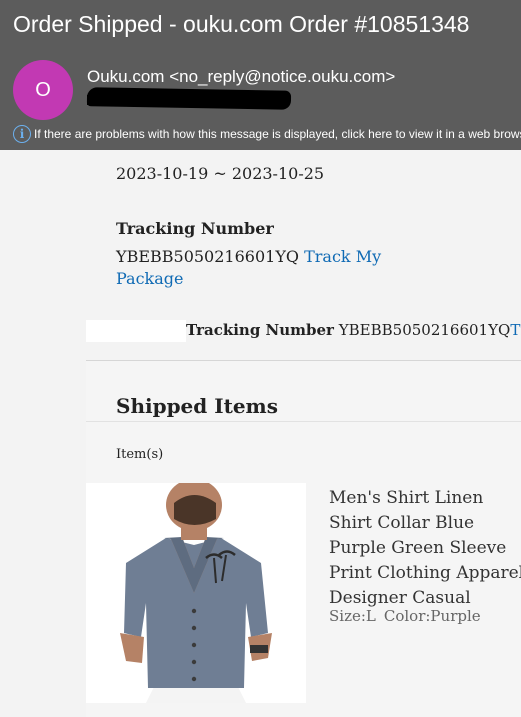 The image size is (521, 717). What do you see at coordinates (432, 616) in the screenshot?
I see `product-color: Color:Purple` at bounding box center [432, 616].